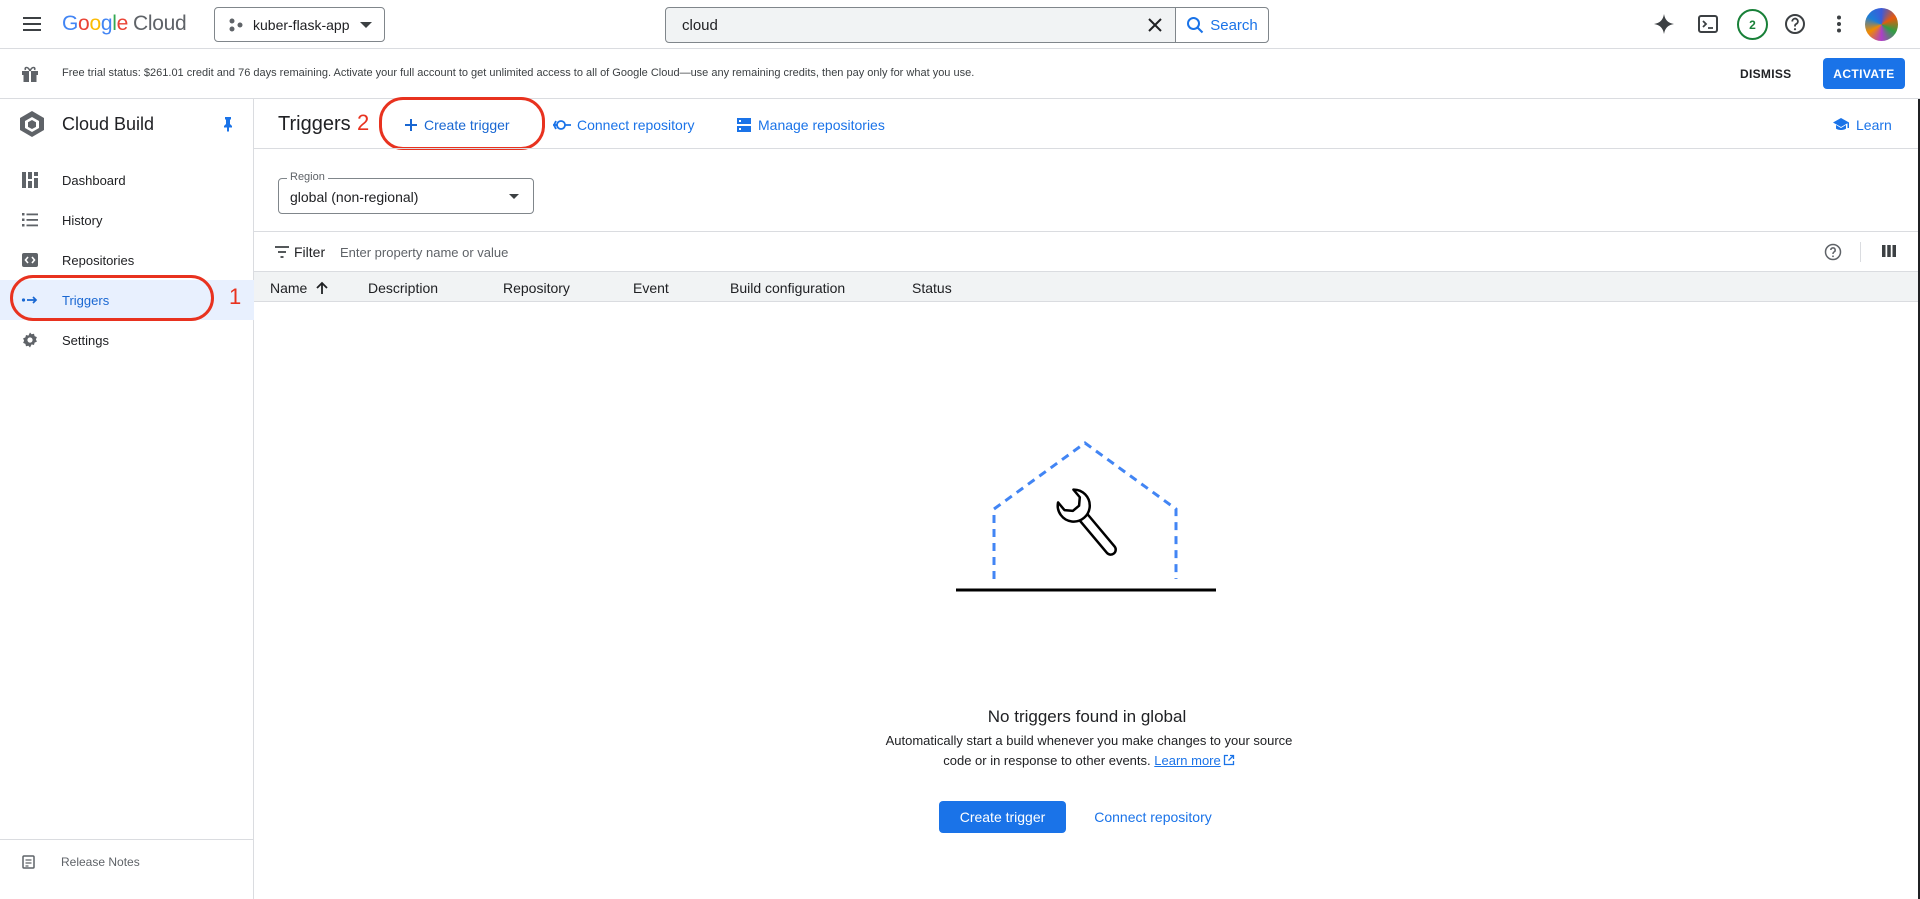  Describe the element at coordinates (30, 74) in the screenshot. I see `gift-icon` at that location.